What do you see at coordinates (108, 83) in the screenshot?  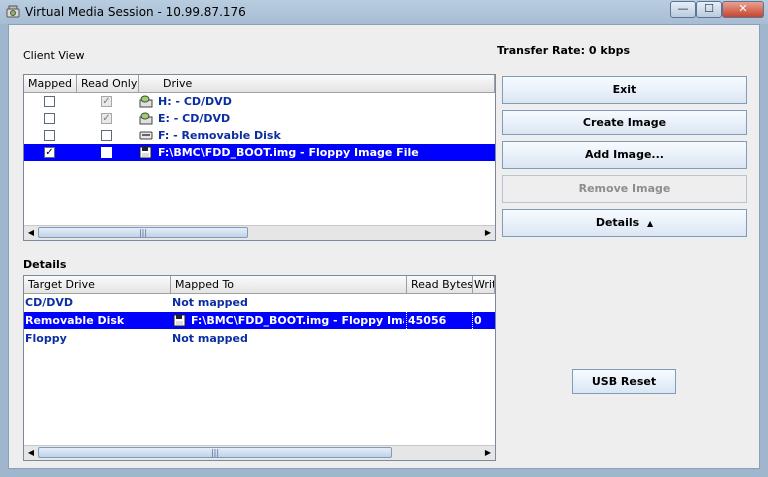 I see `column-read-only: Read Only` at bounding box center [108, 83].